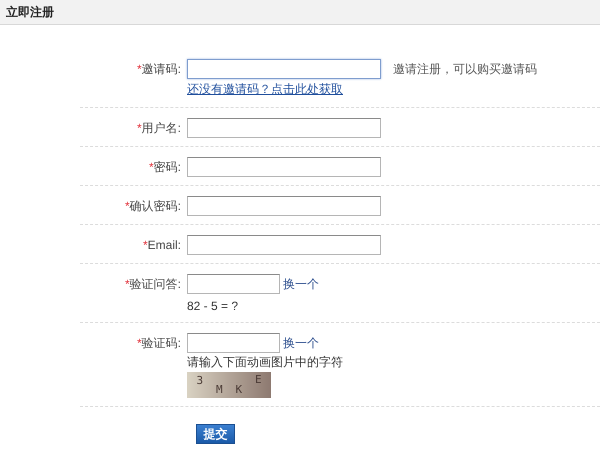  I want to click on captcha-image: 3 M K E, so click(229, 385).